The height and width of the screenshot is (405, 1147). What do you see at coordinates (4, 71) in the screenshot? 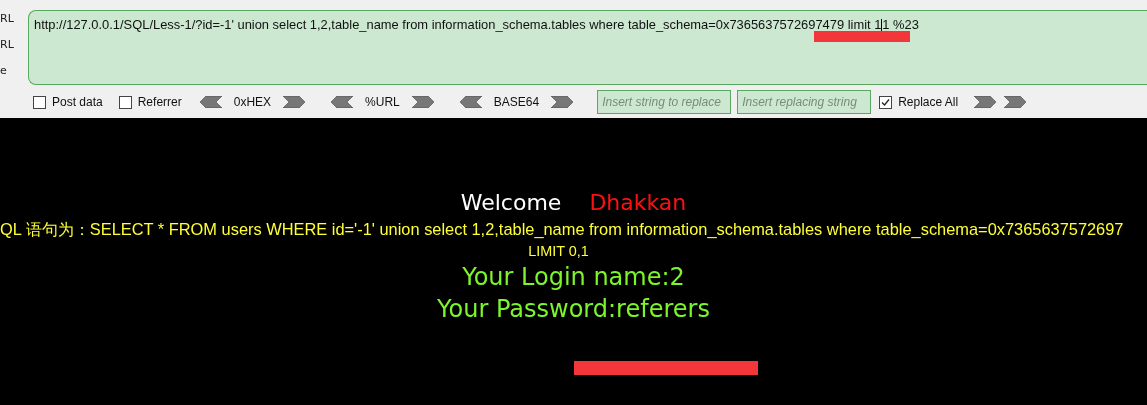
I see `side-label: e` at bounding box center [4, 71].